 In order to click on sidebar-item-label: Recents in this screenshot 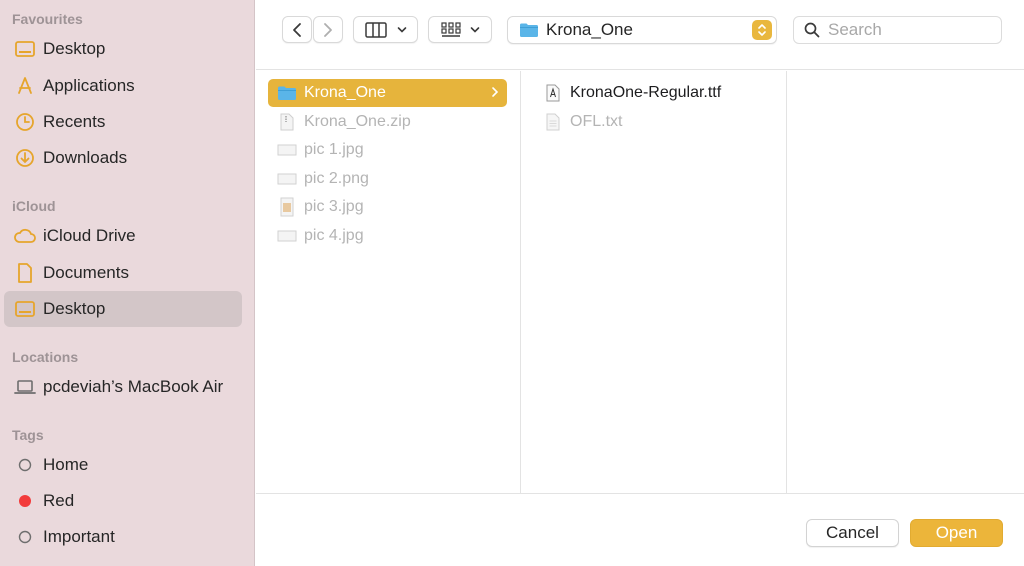, I will do `click(74, 121)`.